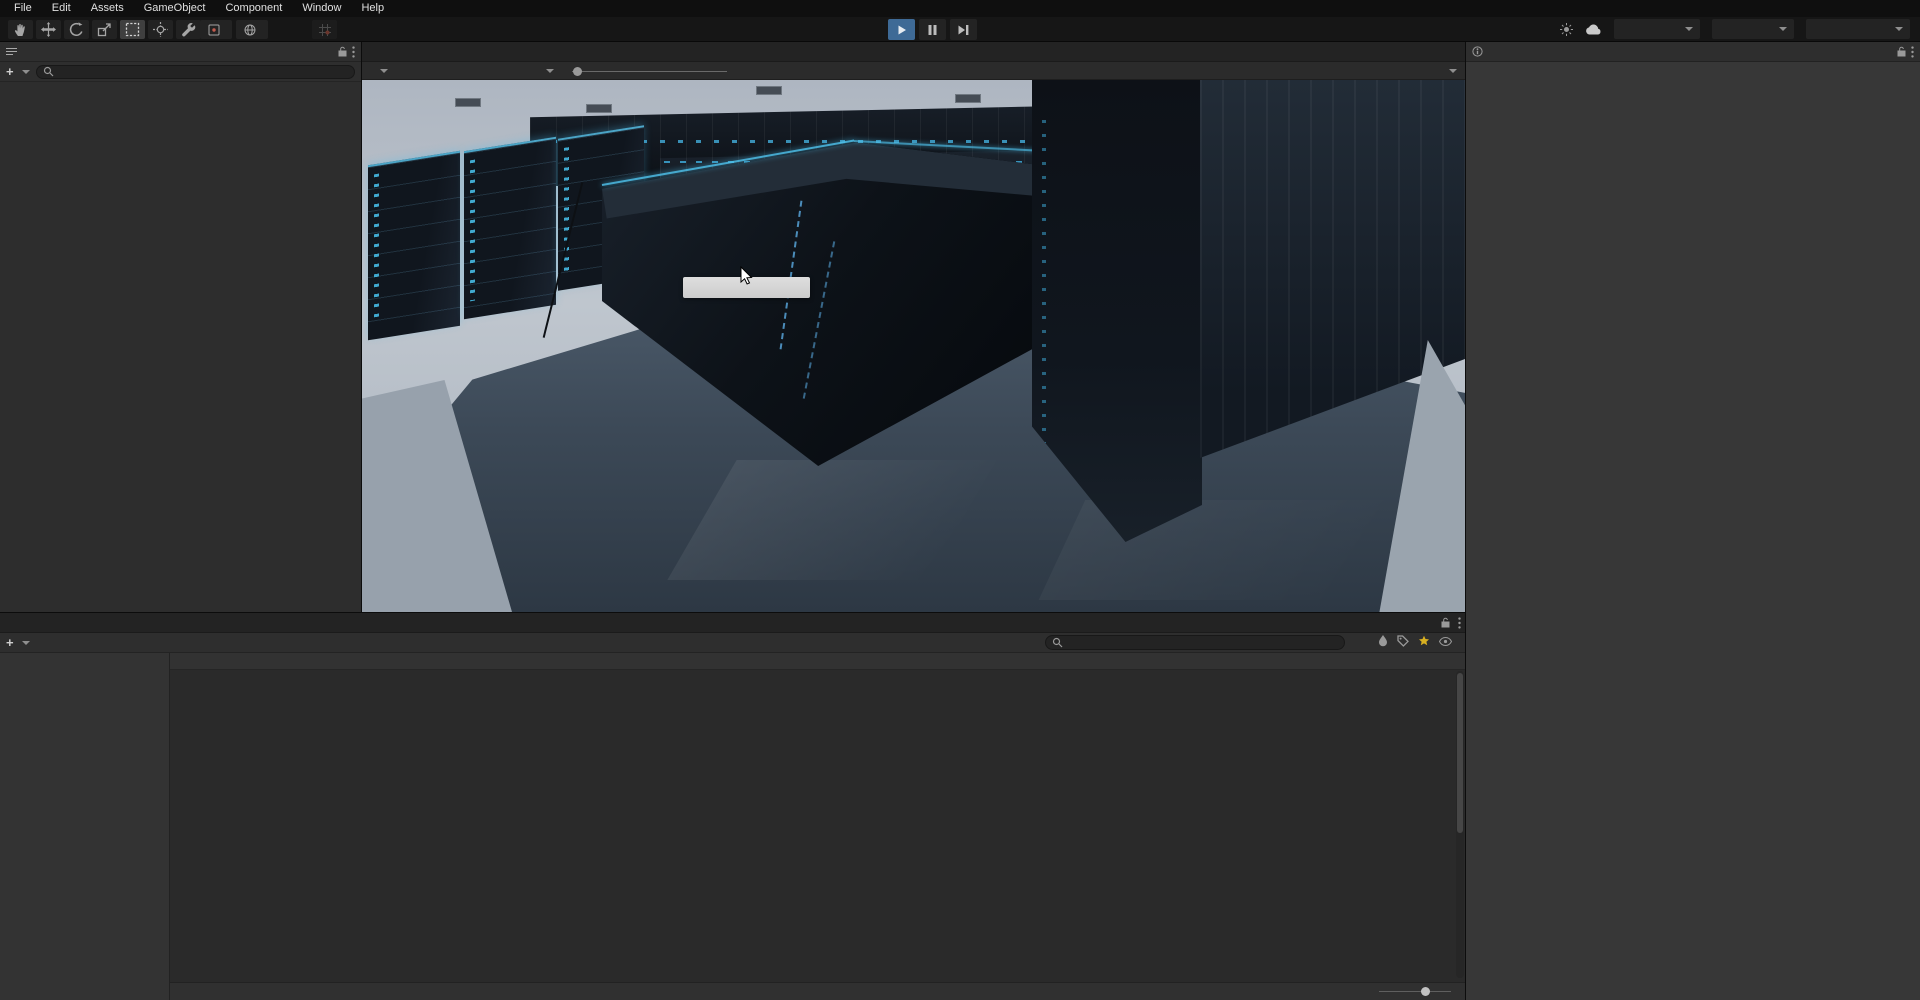 This screenshot has height=1000, width=1920. I want to click on main-toolbar, so click(960, 29).